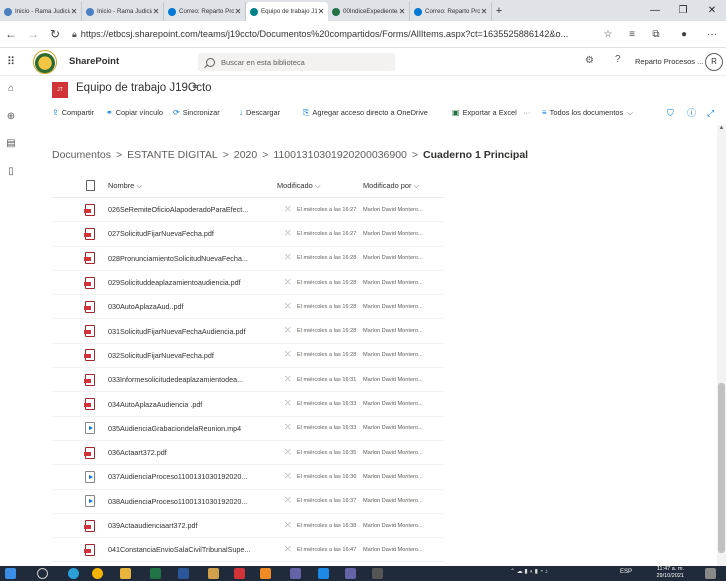 The height and width of the screenshot is (581, 726). I want to click on edge-browser-icon, so click(73, 573).